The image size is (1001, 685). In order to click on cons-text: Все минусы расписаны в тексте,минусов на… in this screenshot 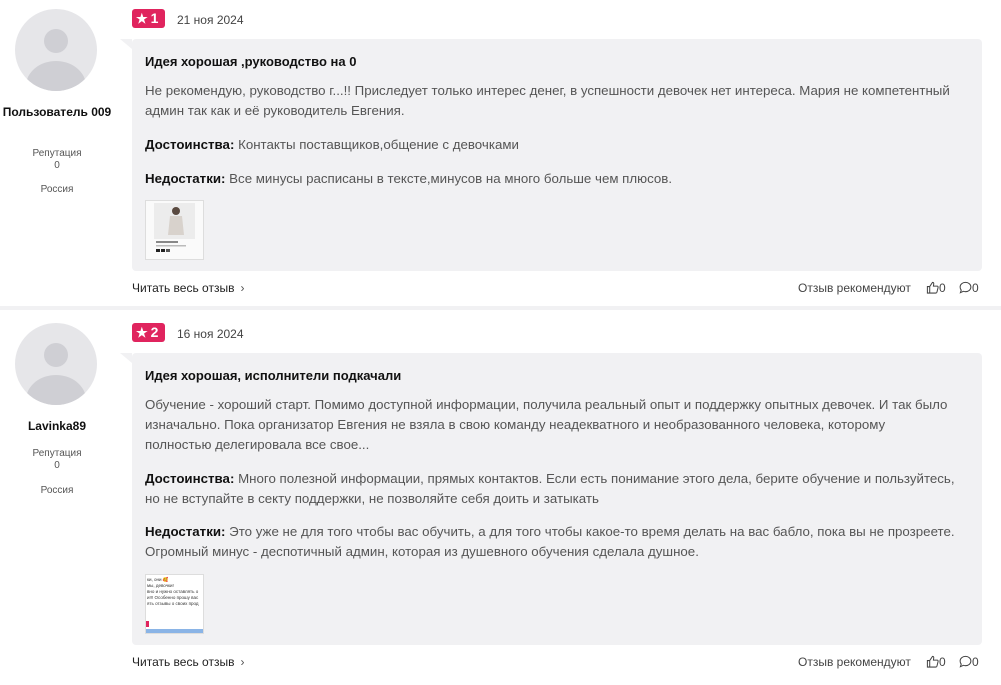, I will do `click(451, 178)`.